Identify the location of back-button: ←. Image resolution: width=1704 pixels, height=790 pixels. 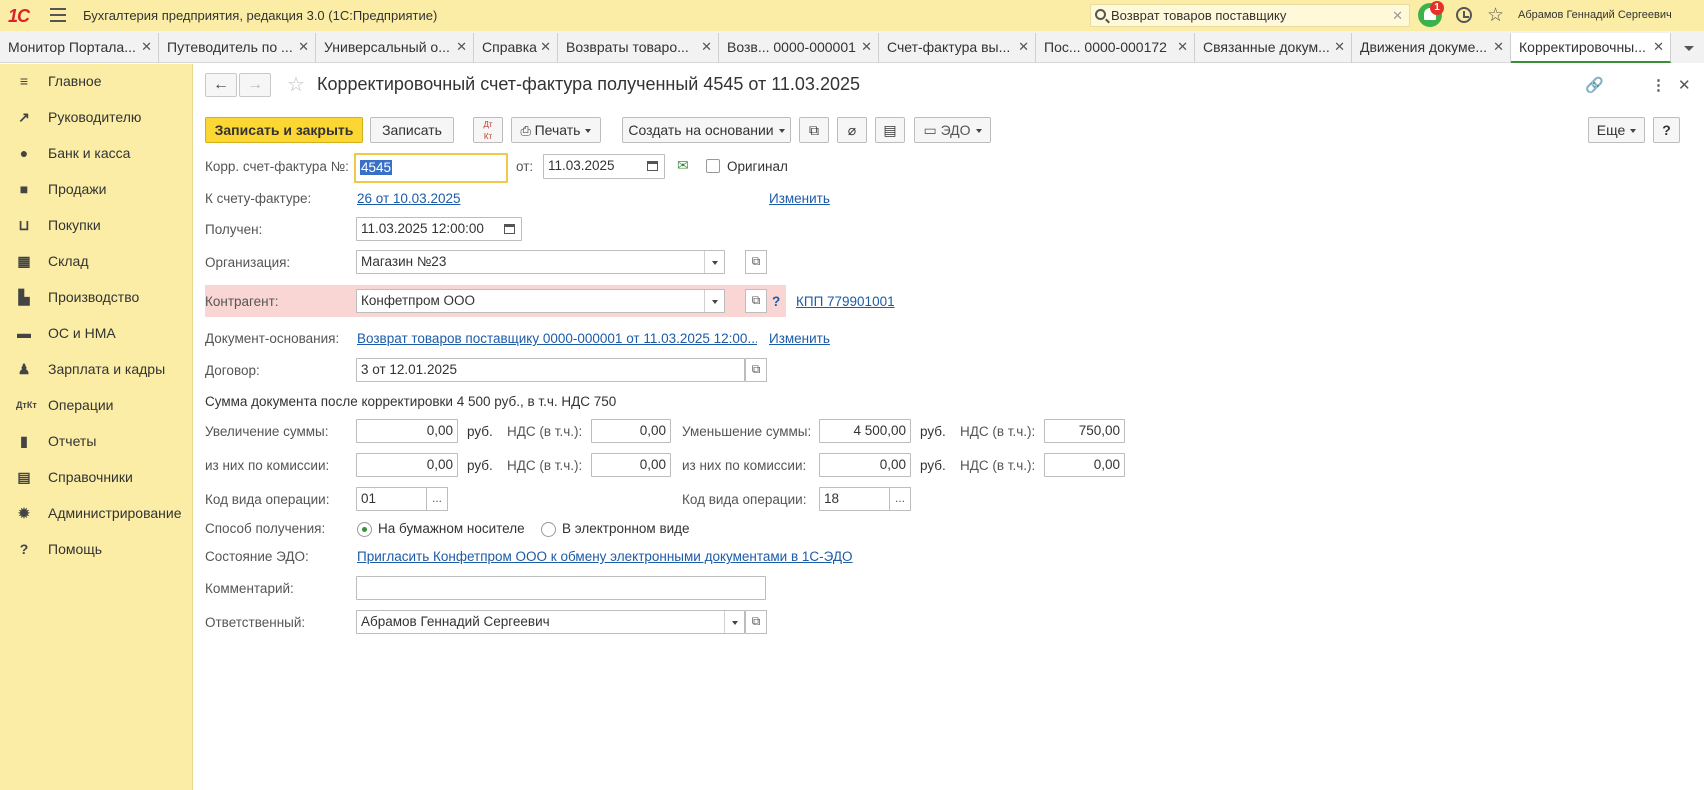
(221, 85).